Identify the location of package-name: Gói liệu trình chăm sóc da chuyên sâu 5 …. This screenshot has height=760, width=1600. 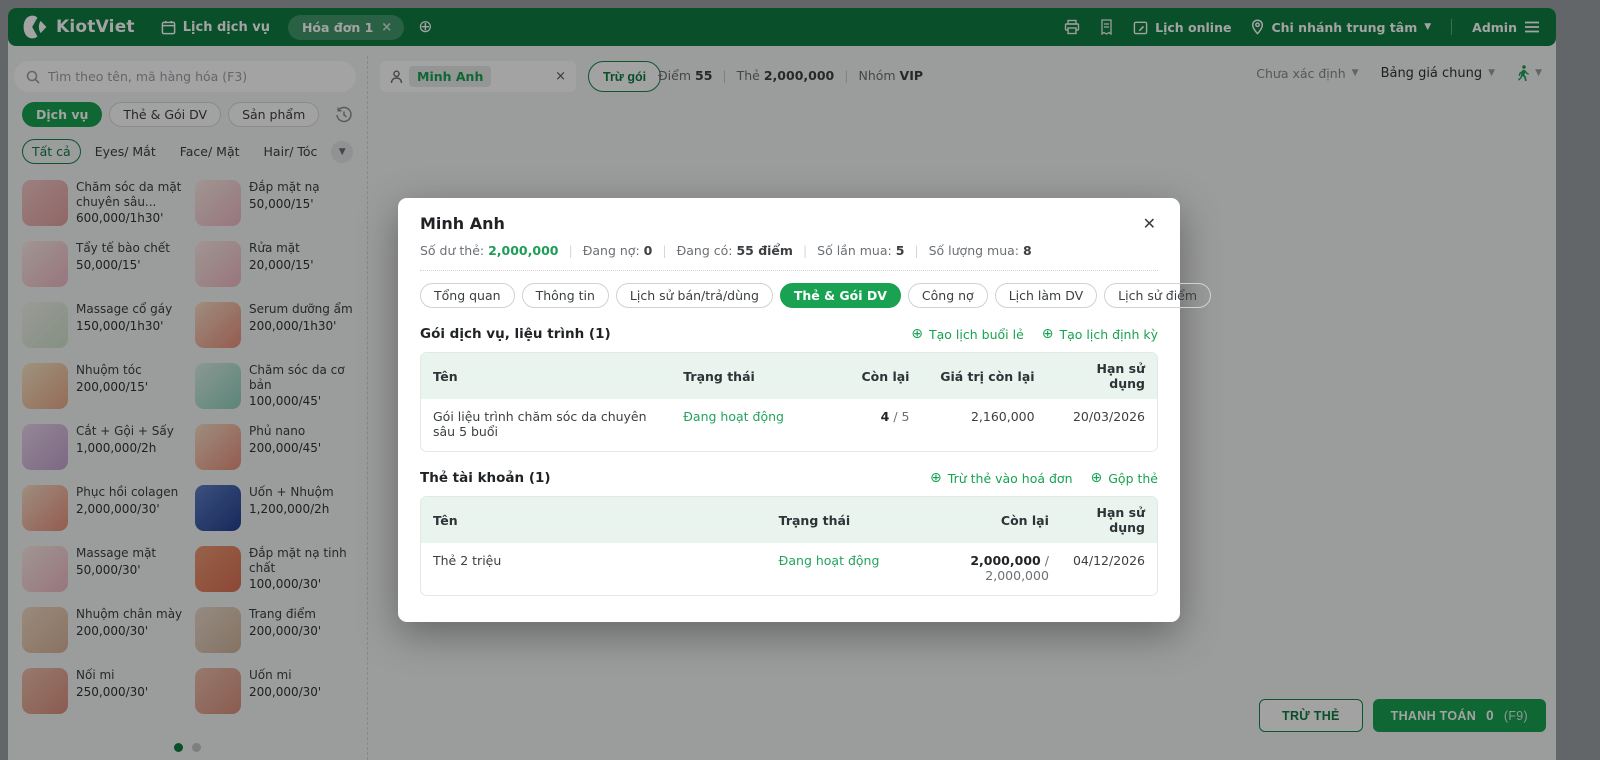
(546, 425).